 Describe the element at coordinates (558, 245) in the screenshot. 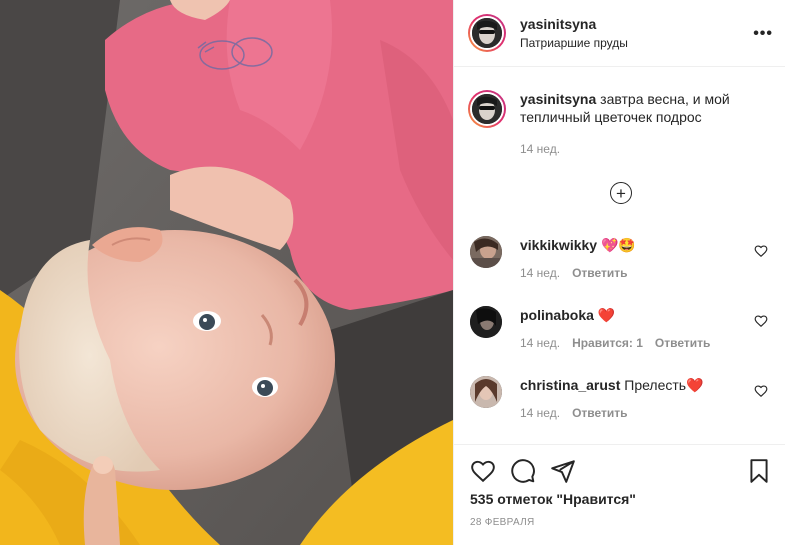

I see `comment-username: vikkikwikky` at that location.